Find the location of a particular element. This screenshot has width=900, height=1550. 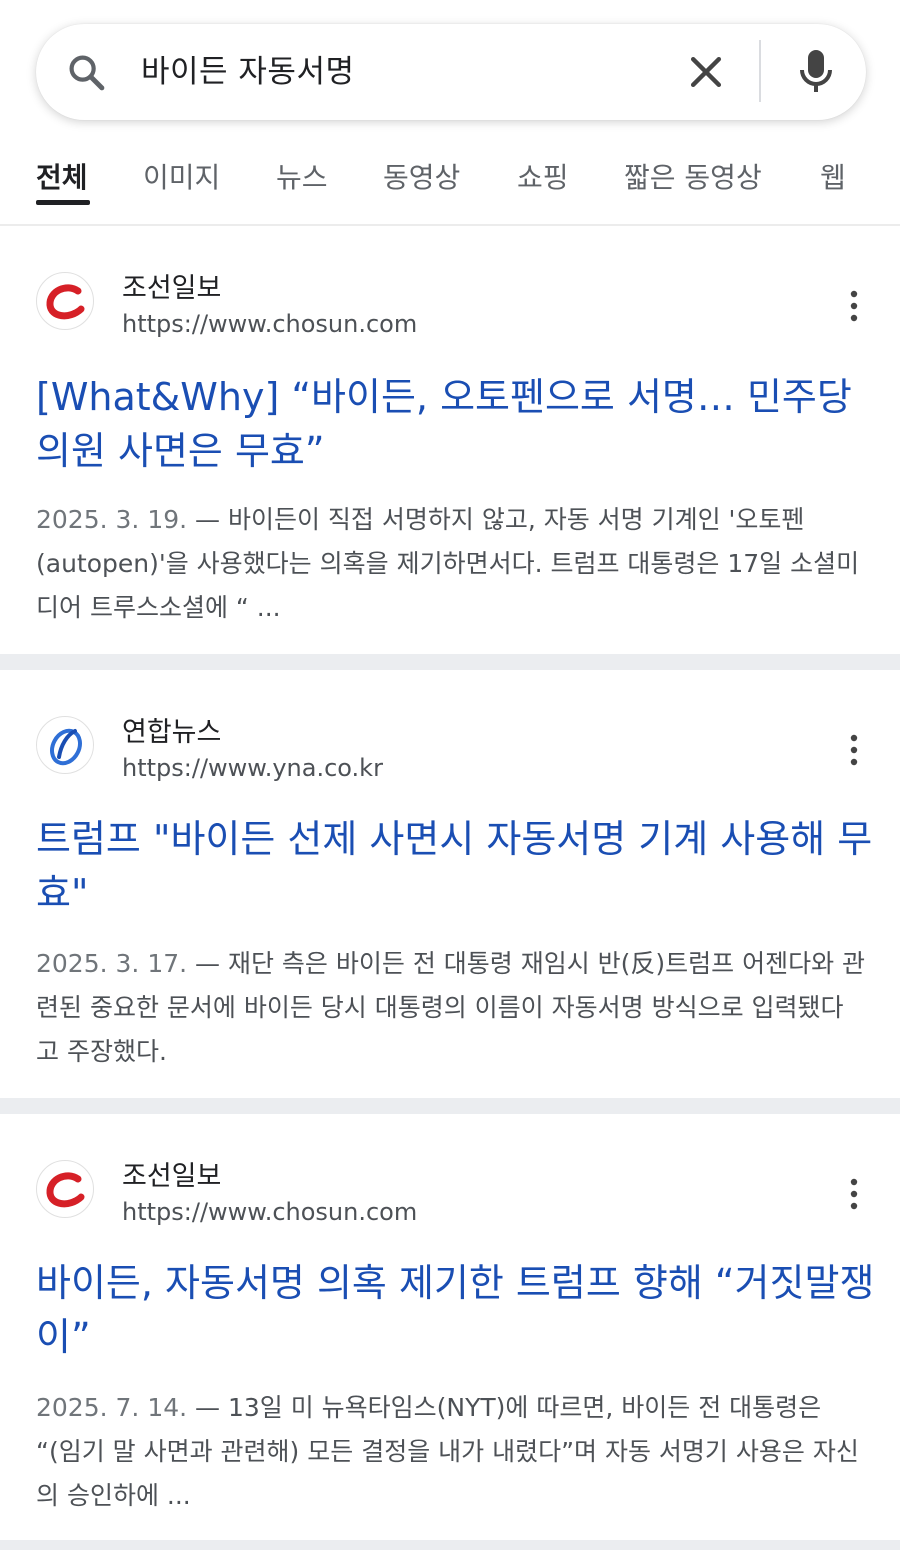

site-name: 연합뉴스 is located at coordinates (171, 729).